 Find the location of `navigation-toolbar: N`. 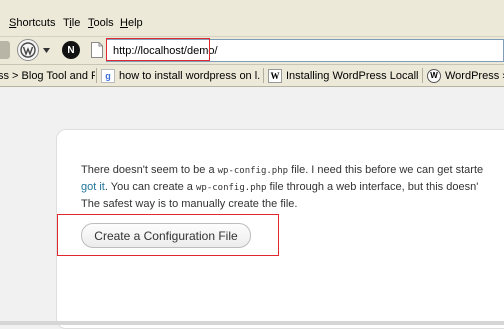

navigation-toolbar: N is located at coordinates (252, 51).